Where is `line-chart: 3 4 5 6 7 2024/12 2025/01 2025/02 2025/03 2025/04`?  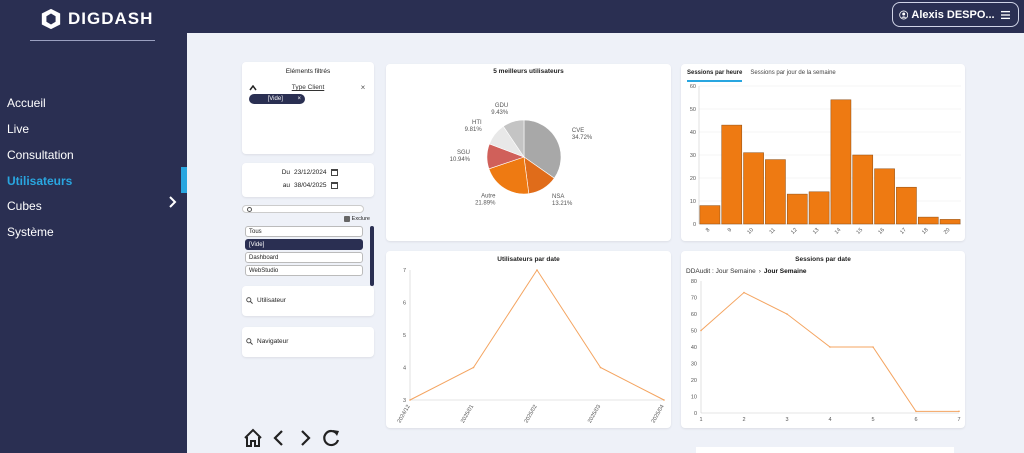 line-chart: 3 4 5 6 7 2024/12 2025/01 2025/02 2025/03 2025/04 is located at coordinates (531, 346).